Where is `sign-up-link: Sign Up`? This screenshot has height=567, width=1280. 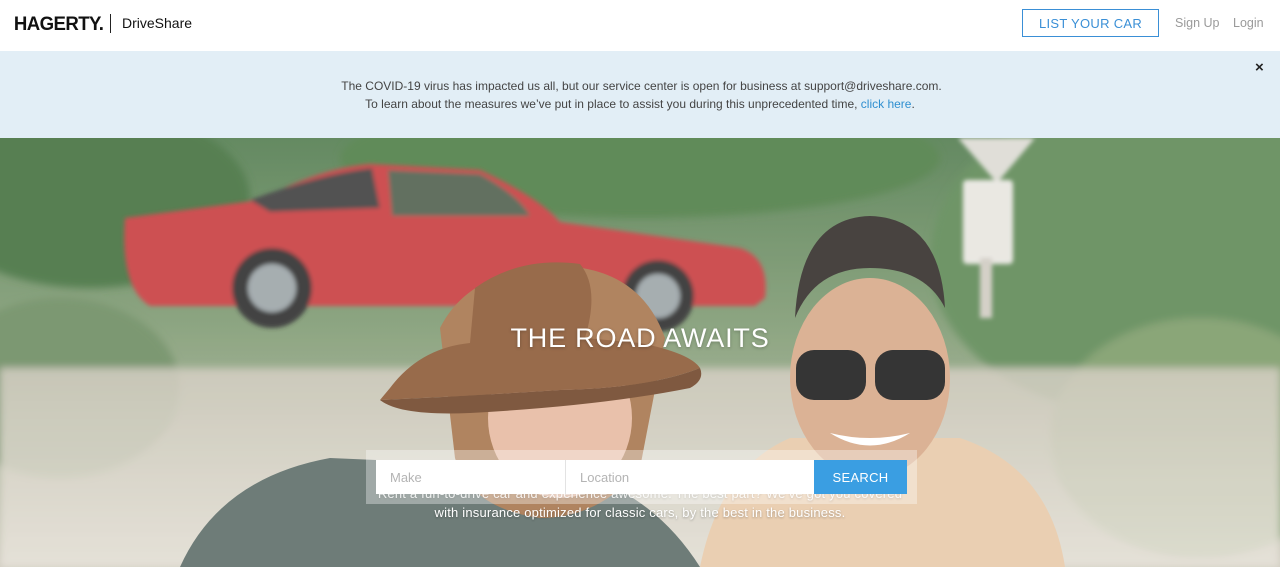
sign-up-link: Sign Up is located at coordinates (1197, 23).